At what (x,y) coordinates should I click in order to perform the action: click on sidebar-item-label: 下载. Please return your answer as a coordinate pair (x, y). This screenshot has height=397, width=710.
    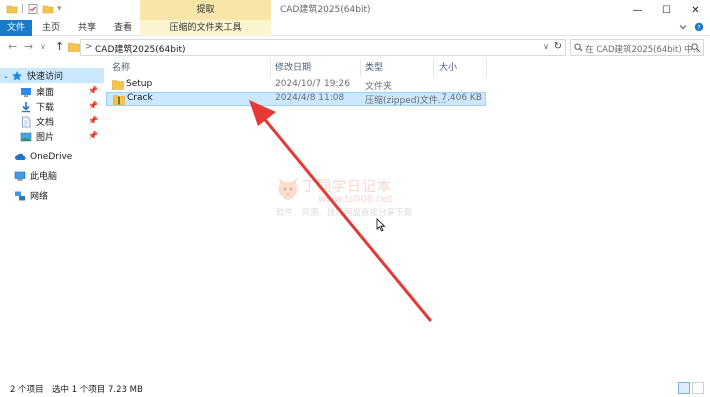
    Looking at the image, I should click on (45, 108).